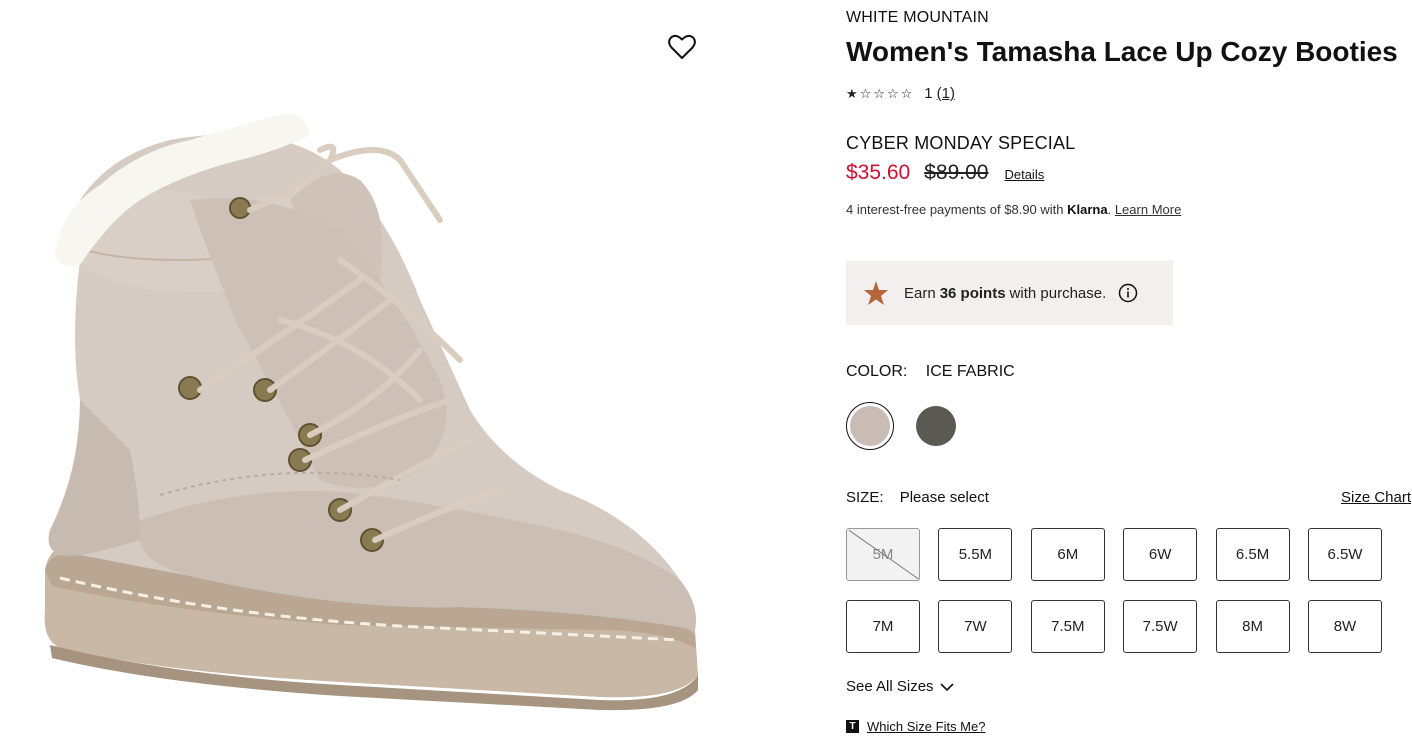  I want to click on product-title: Women's Tamasha Lace Up Cozy Booties, so click(1122, 51).